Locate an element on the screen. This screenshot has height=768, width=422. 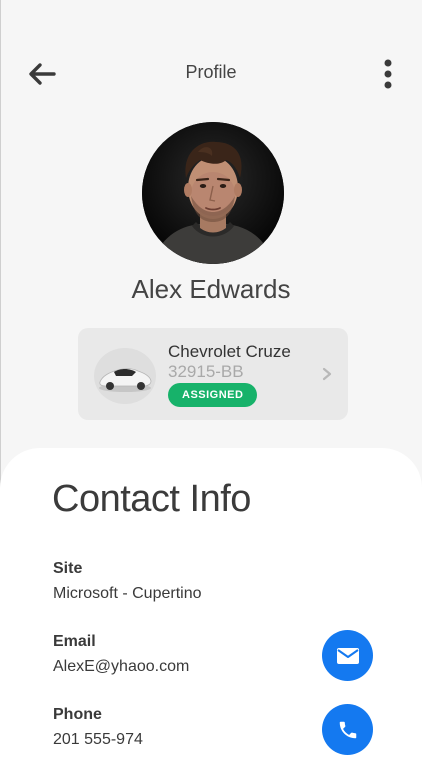
avatar is located at coordinates (213, 193).